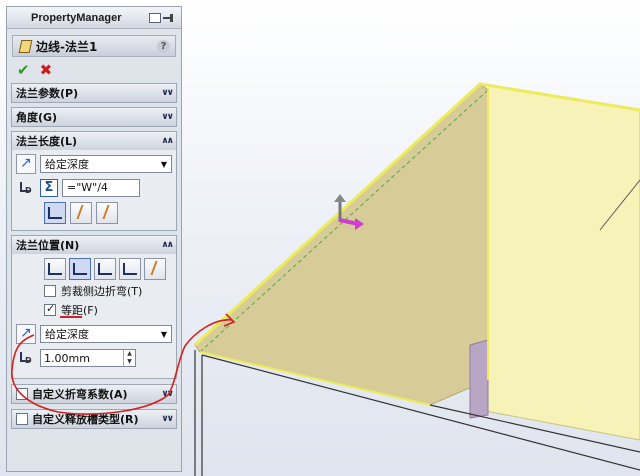 The height and width of the screenshot is (476, 640). What do you see at coordinates (94, 307) in the screenshot?
I see `group-flange-position: 法兰位置(N)∧∧ 剪裁侧边折弯(T) 等距(F) 给定深度▼ 1.00mm▲▼` at bounding box center [94, 307].